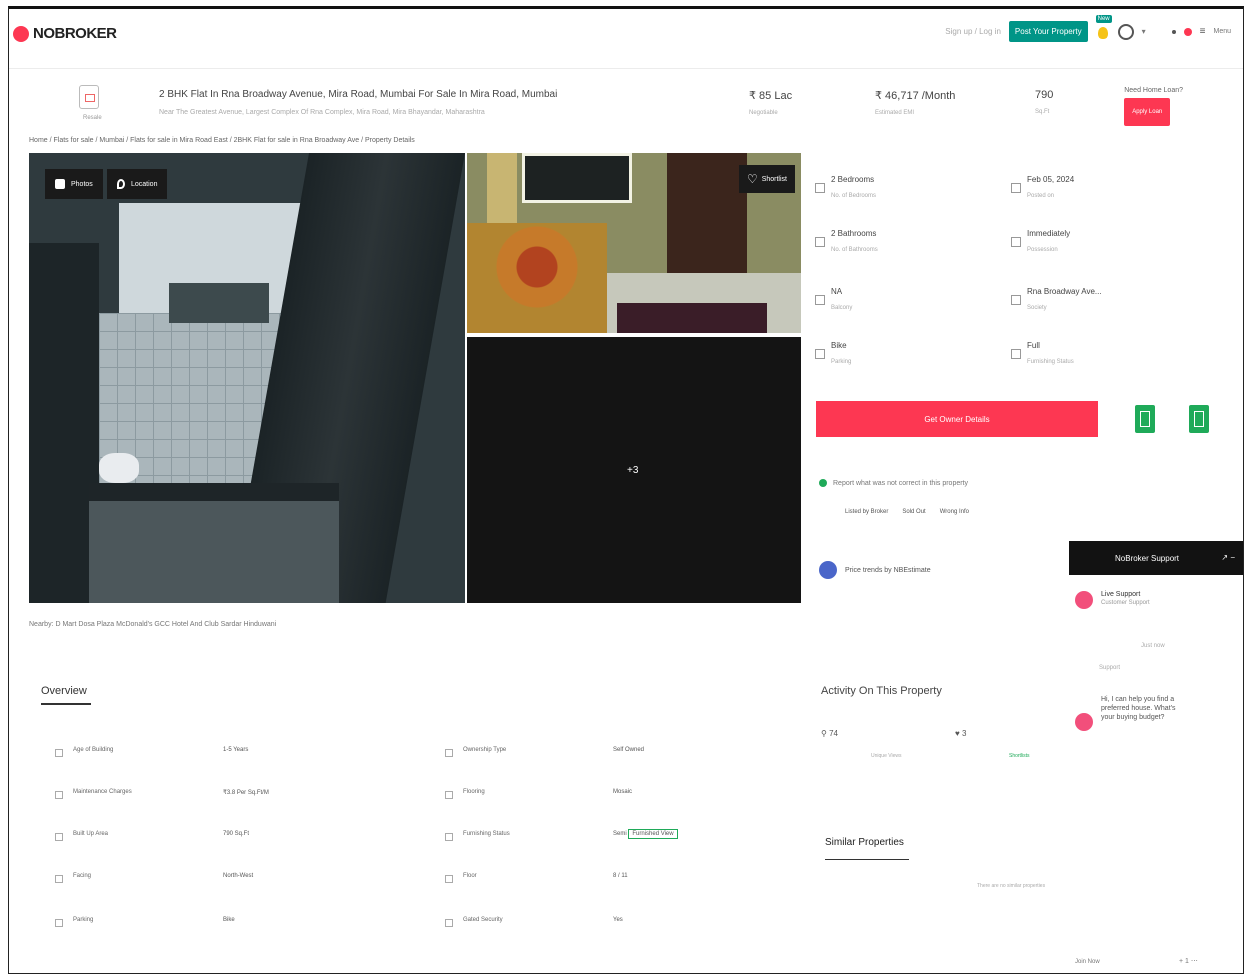  I want to click on overview-label: Built Up Area, so click(91, 834).